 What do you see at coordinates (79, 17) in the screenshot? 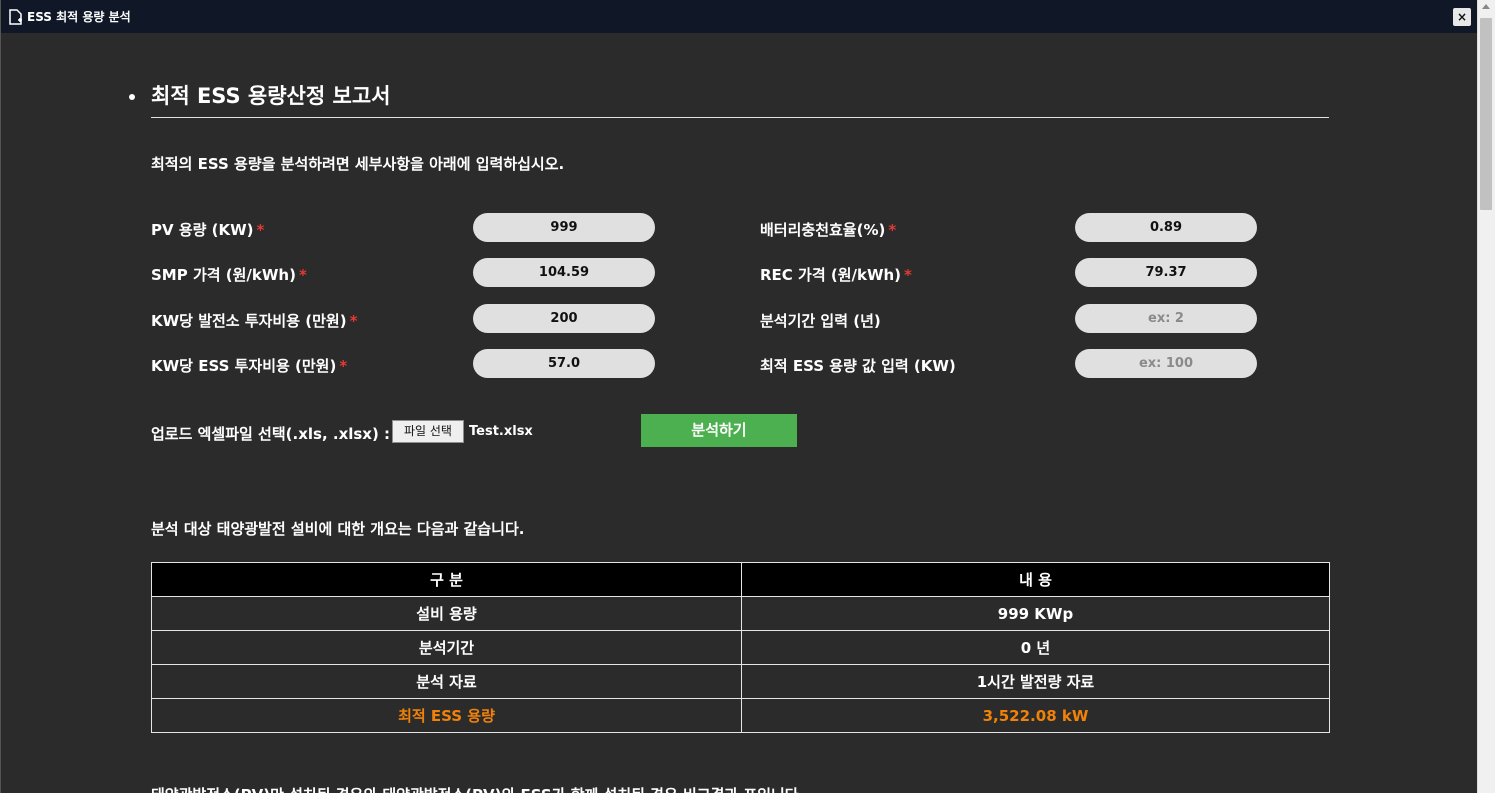
I see `window-title: ESS 최적 용량 분석` at bounding box center [79, 17].